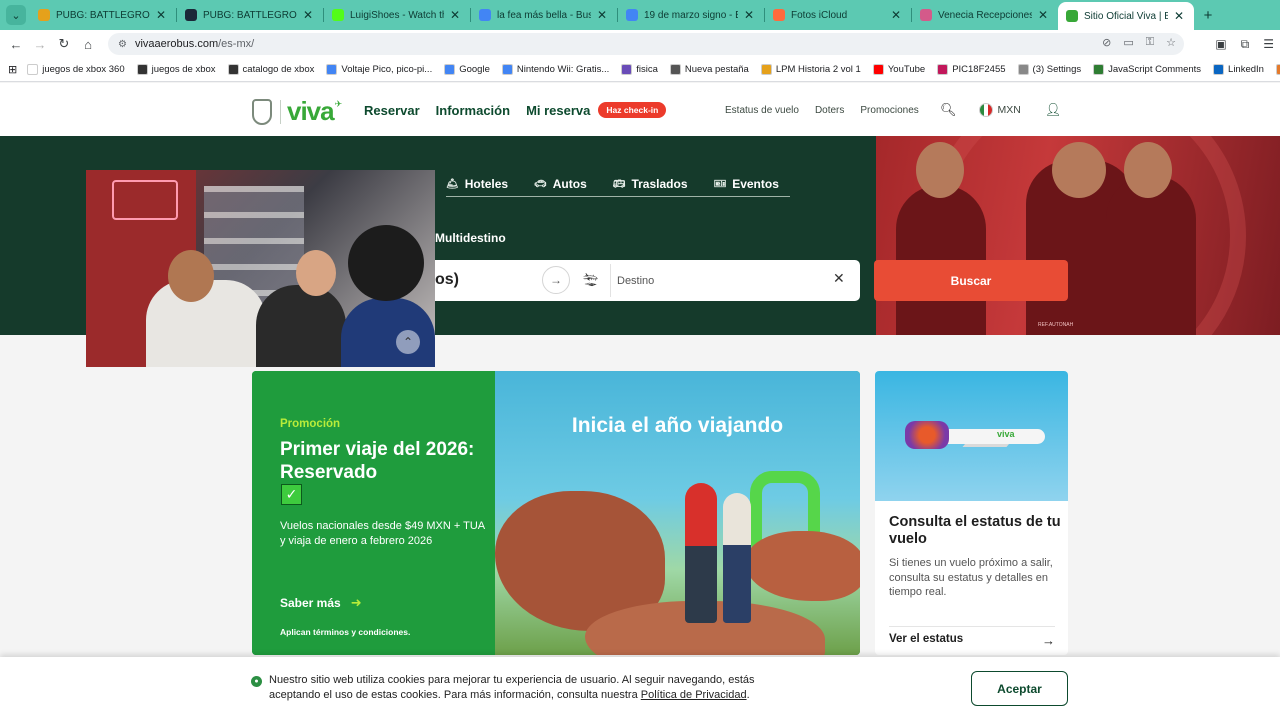 This screenshot has height=720, width=1280. Describe the element at coordinates (486, 184) in the screenshot. I see `tab-hoteles-label: Hoteles` at that location.